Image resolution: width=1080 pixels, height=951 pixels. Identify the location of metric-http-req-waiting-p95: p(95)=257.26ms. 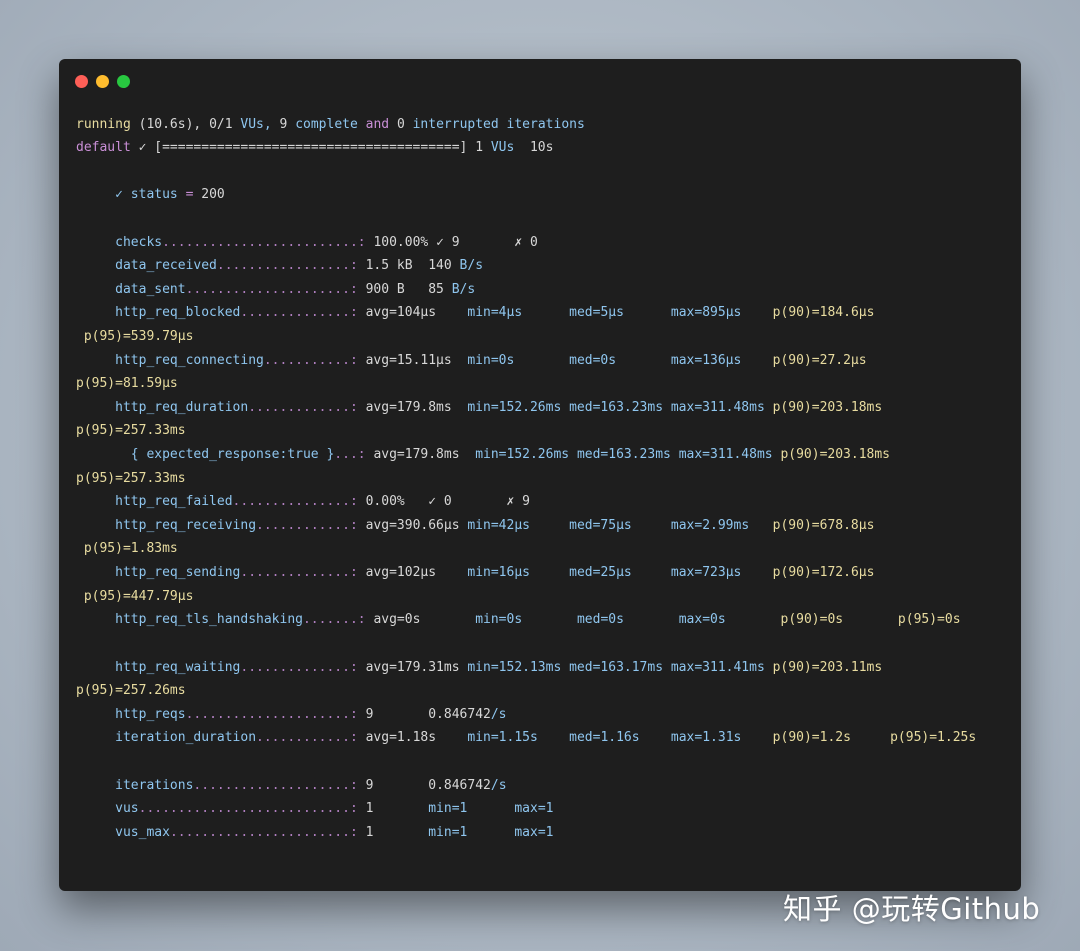
(131, 690).